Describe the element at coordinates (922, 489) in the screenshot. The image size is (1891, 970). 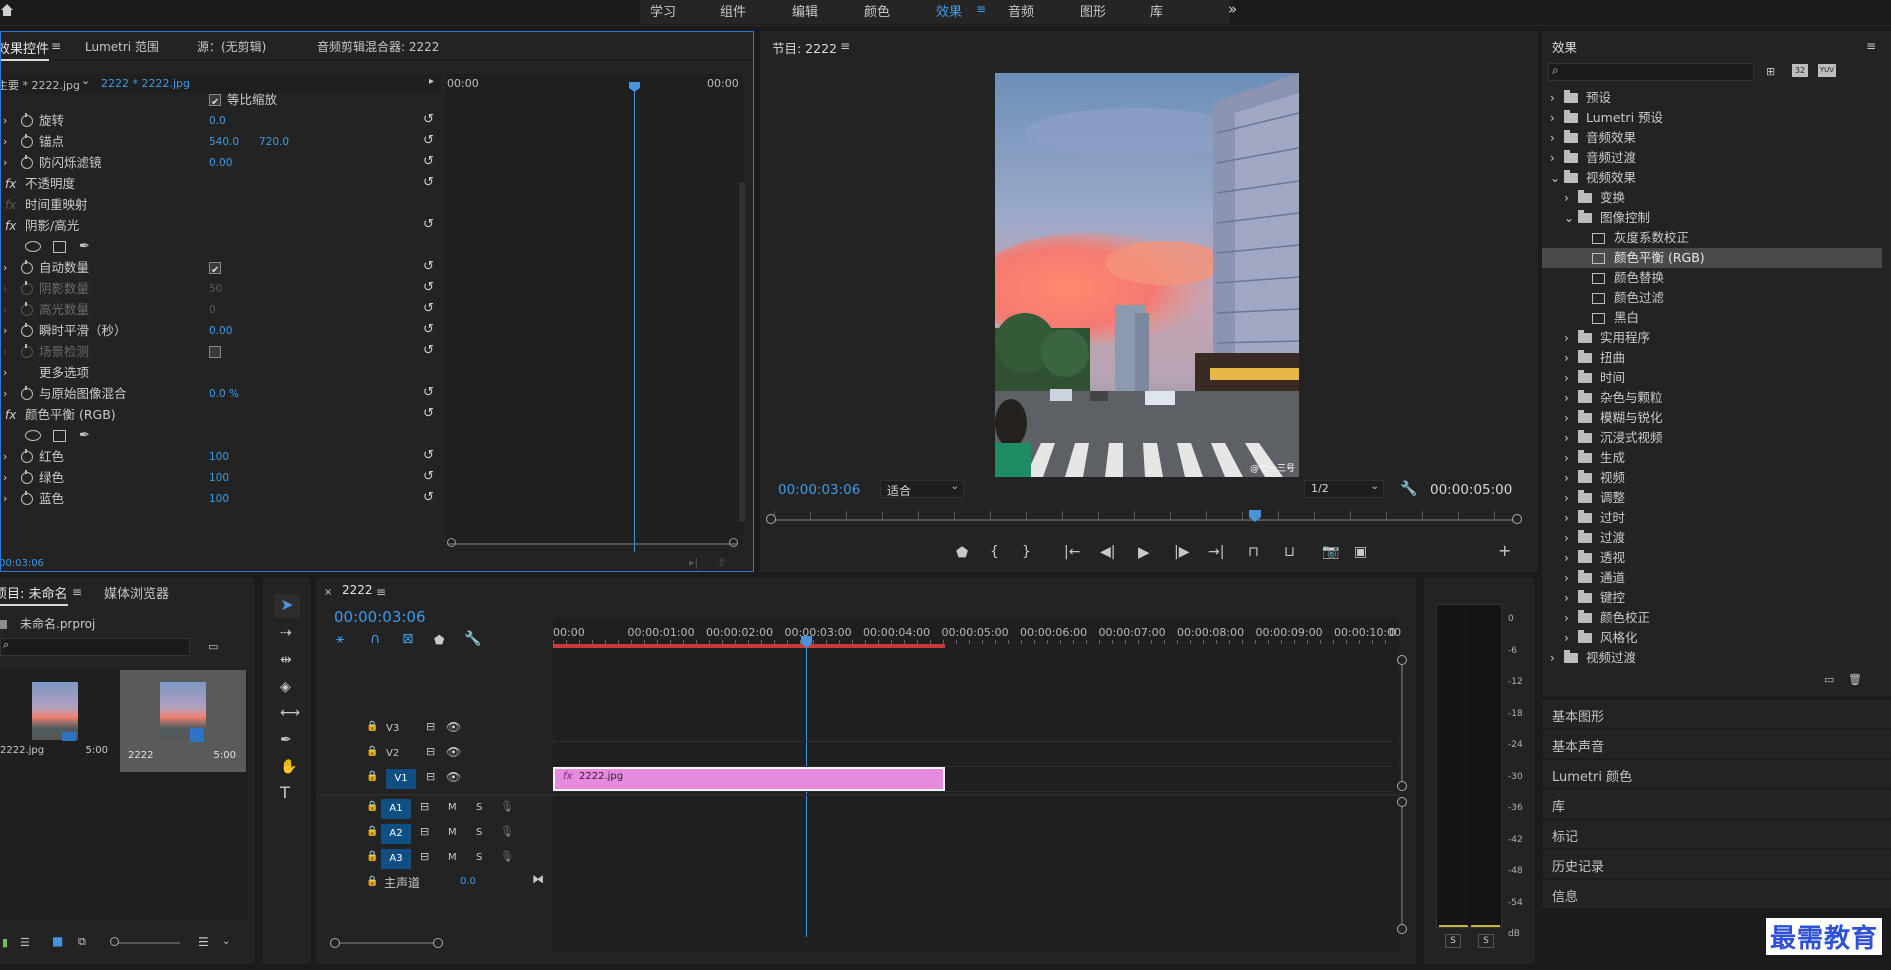
I see `fit-dropdown: 适合 ⌄` at that location.